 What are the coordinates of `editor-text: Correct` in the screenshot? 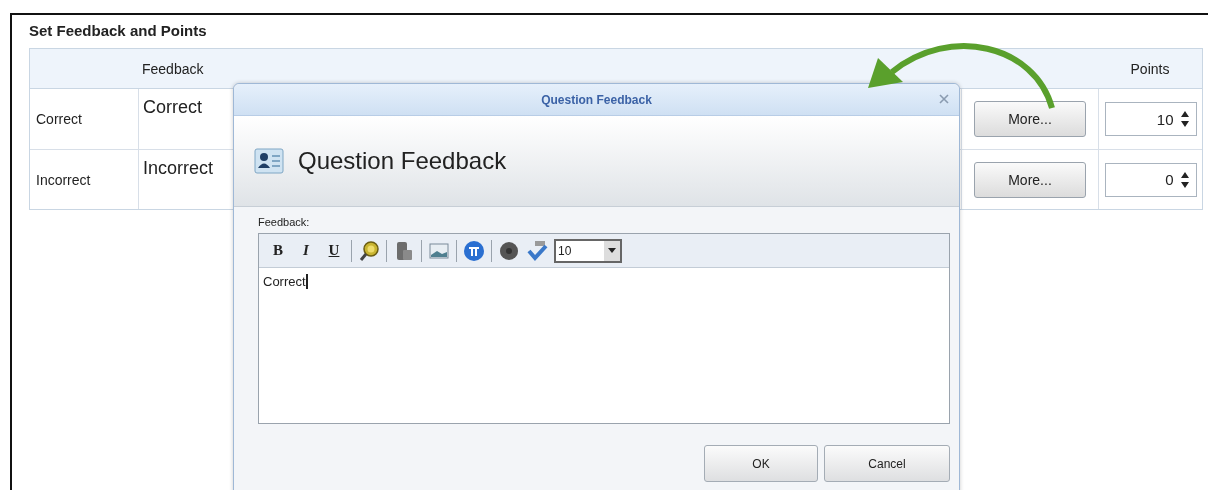 It's located at (285, 281).